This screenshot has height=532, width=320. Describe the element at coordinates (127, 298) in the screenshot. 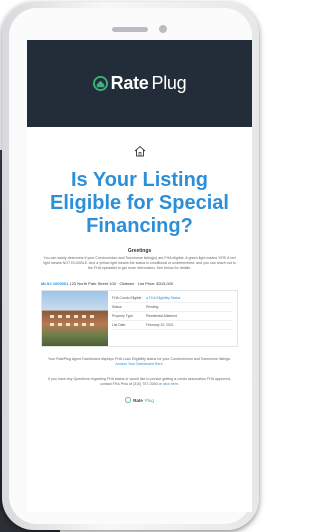

I see `detail-key: FHA Condo Eligible` at that location.